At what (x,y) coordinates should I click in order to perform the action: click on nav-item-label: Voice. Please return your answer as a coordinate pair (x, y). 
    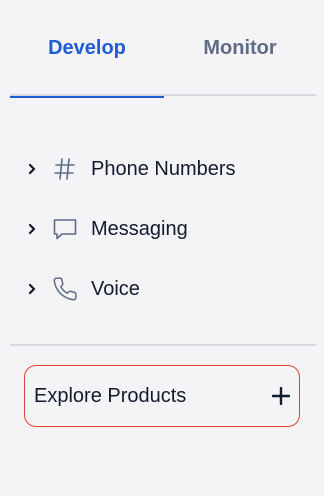
    Looking at the image, I should click on (115, 288).